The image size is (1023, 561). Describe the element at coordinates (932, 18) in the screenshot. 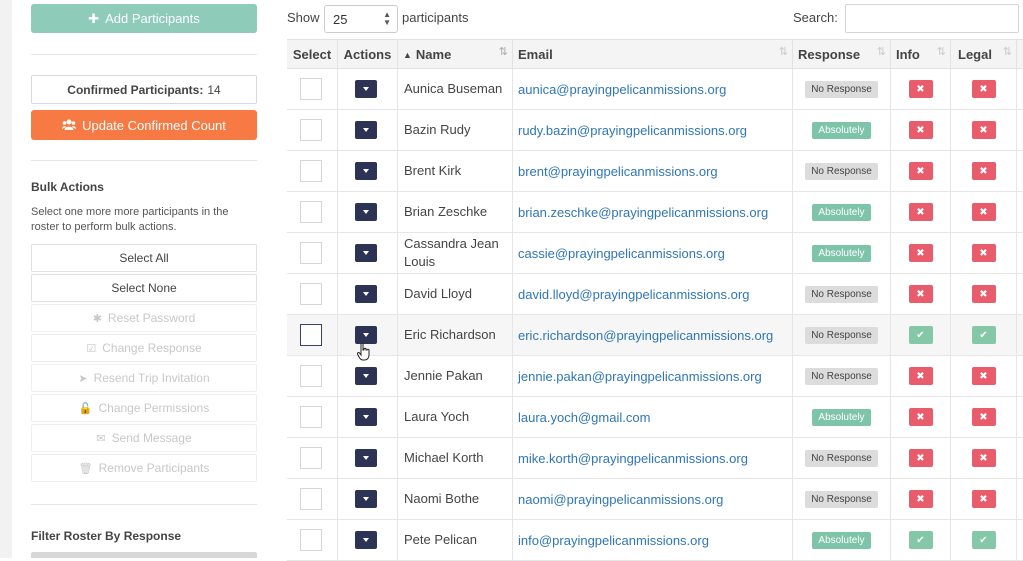

I see `search-input` at that location.